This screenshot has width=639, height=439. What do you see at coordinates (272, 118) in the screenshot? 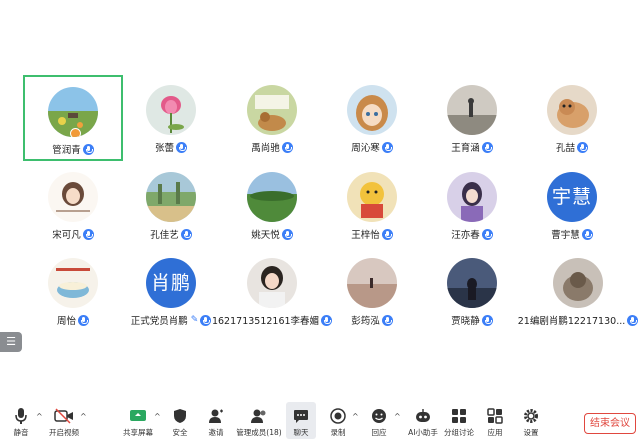
I see `participant-tile: 禹尚驰` at bounding box center [272, 118].